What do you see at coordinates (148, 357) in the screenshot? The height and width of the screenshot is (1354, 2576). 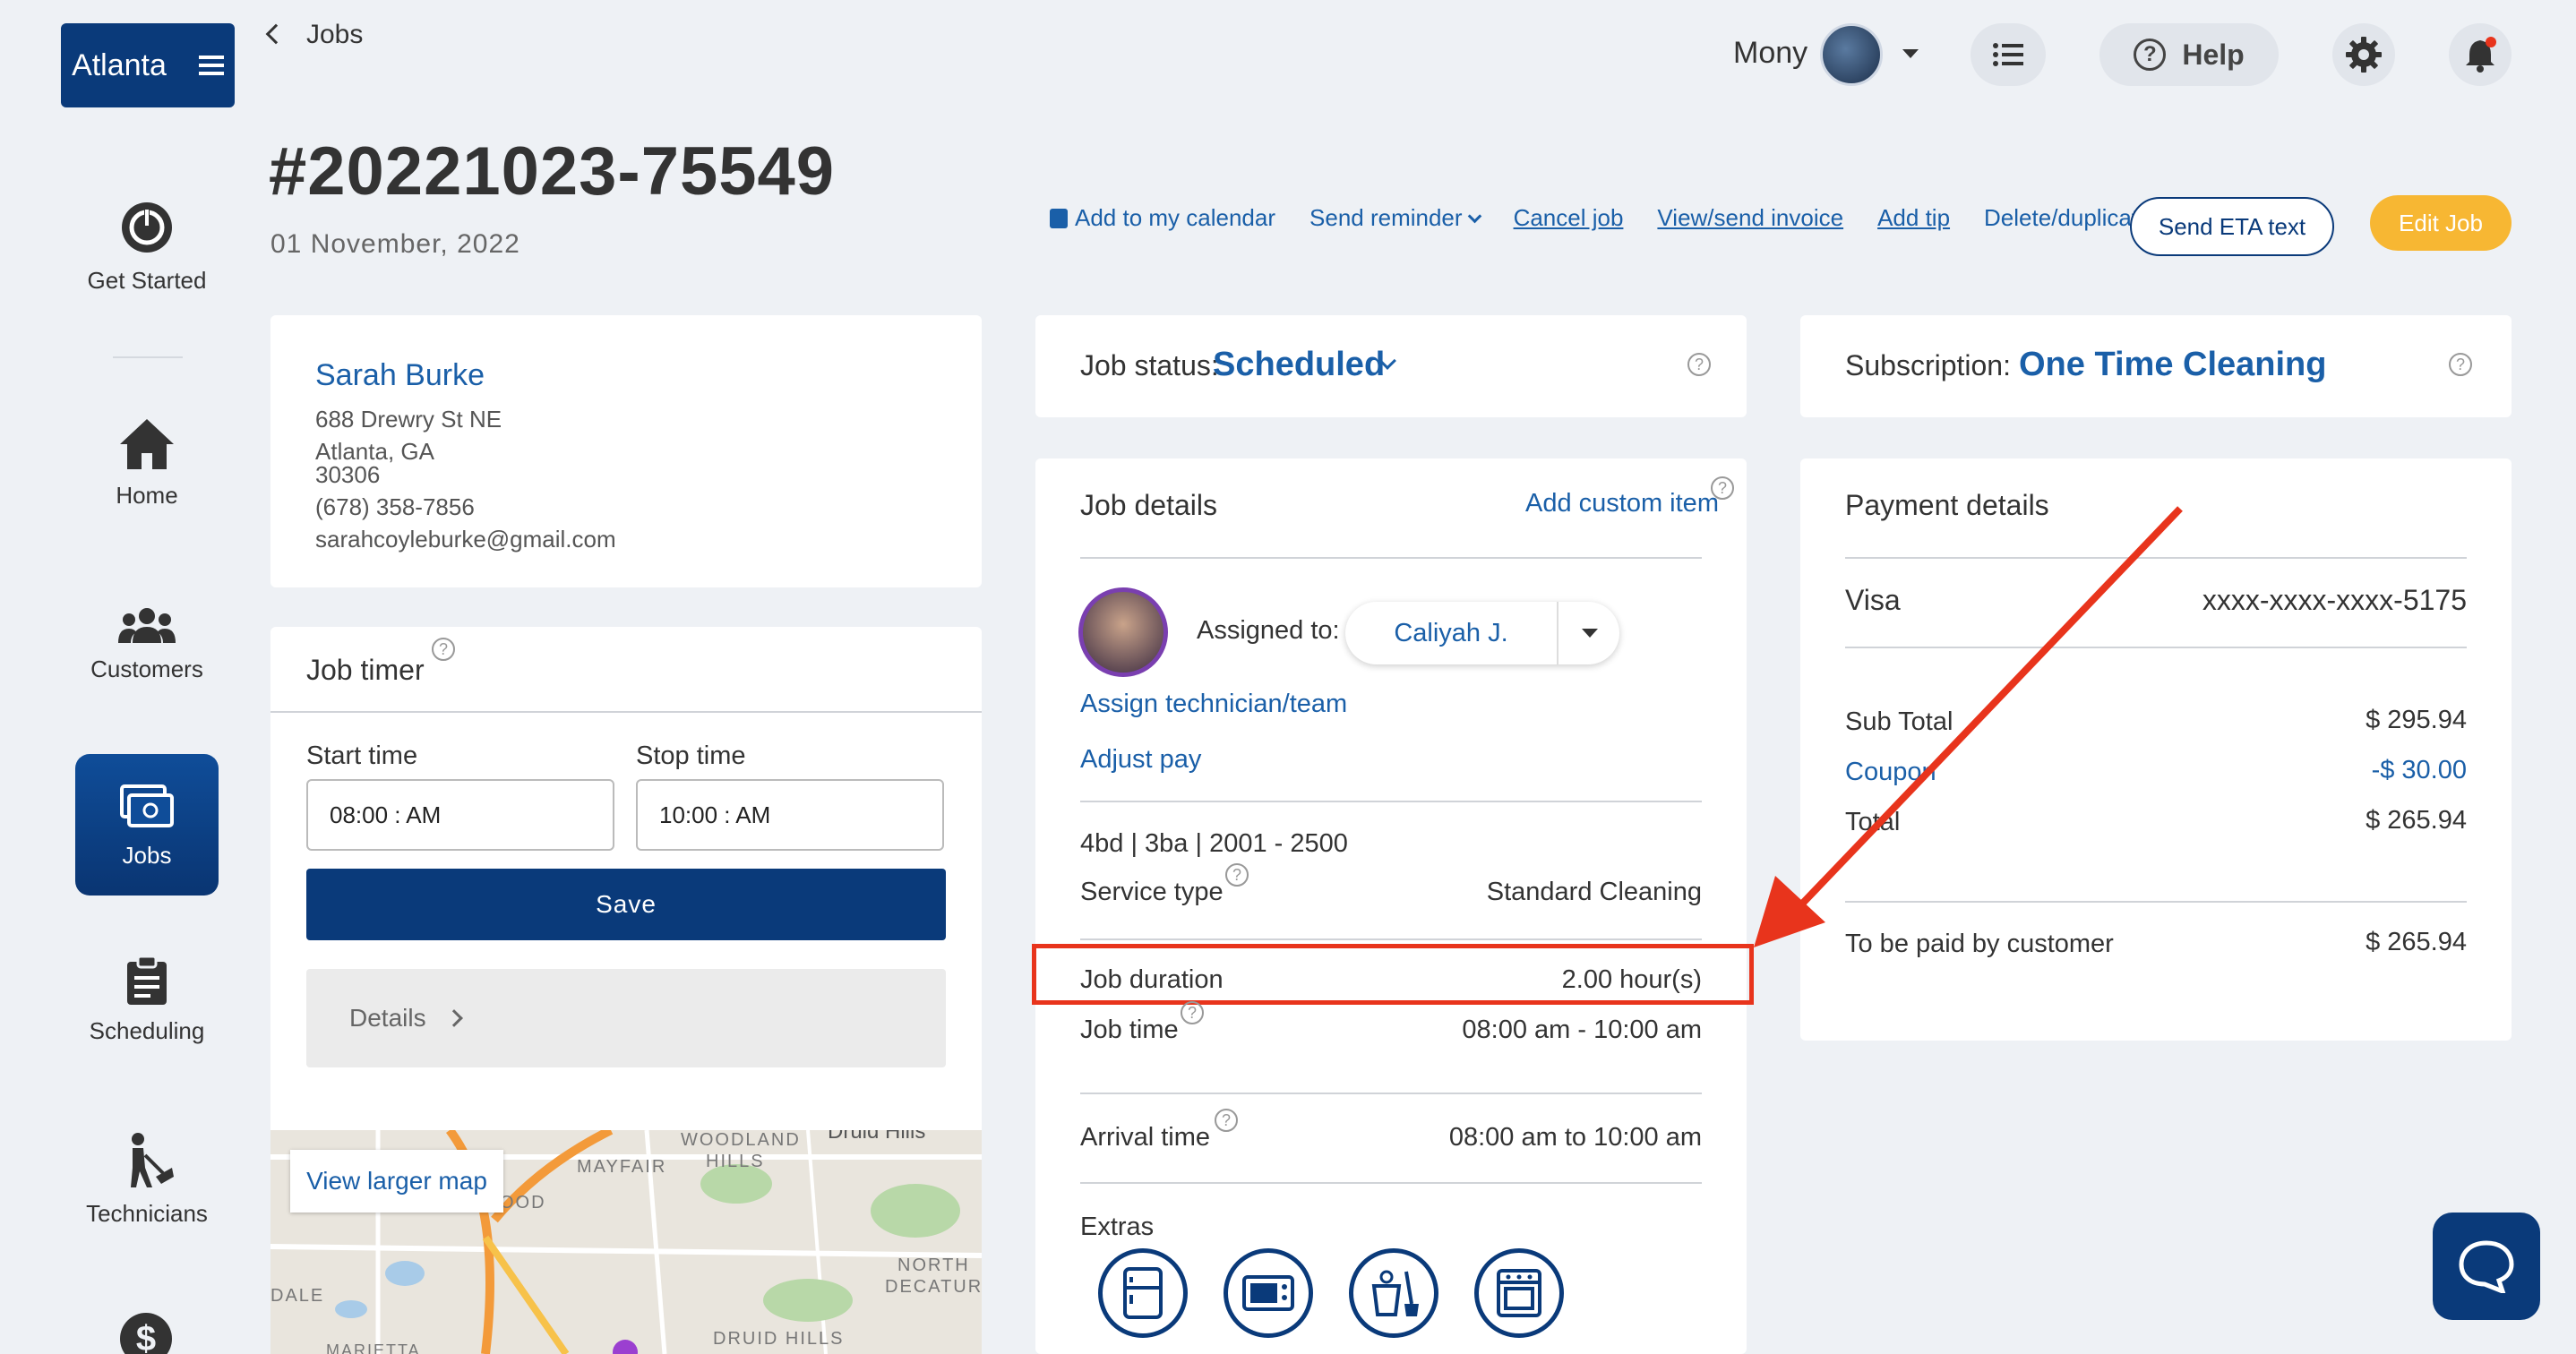 I see `sidebar-divider` at bounding box center [148, 357].